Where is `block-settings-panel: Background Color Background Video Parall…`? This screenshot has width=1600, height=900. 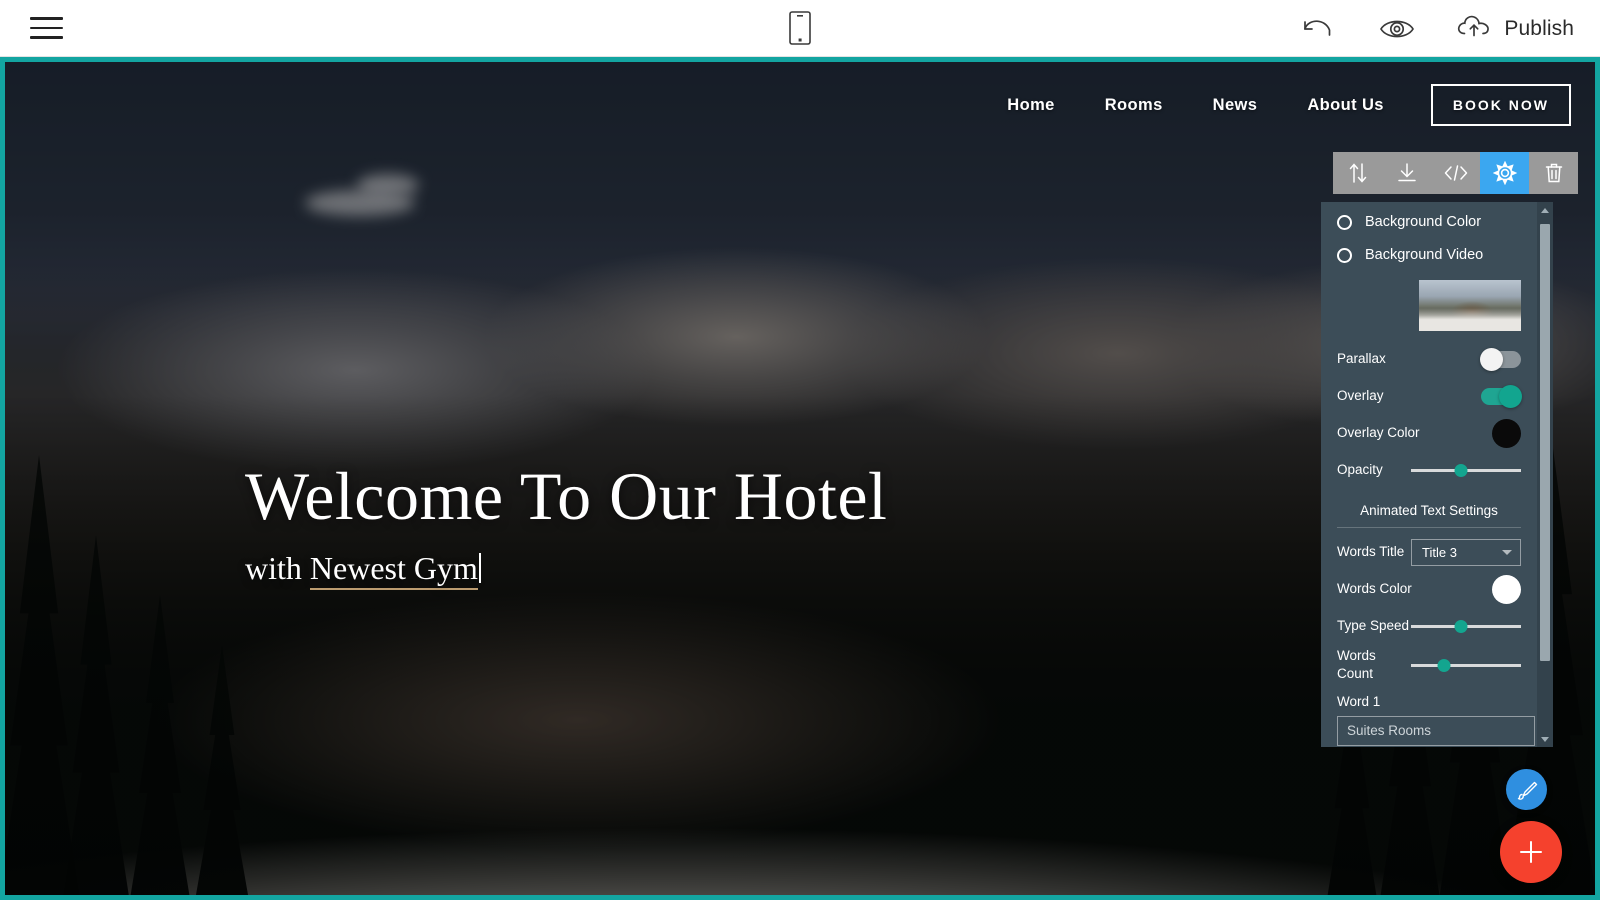
block-settings-panel: Background Color Background Video Parall… is located at coordinates (1437, 474).